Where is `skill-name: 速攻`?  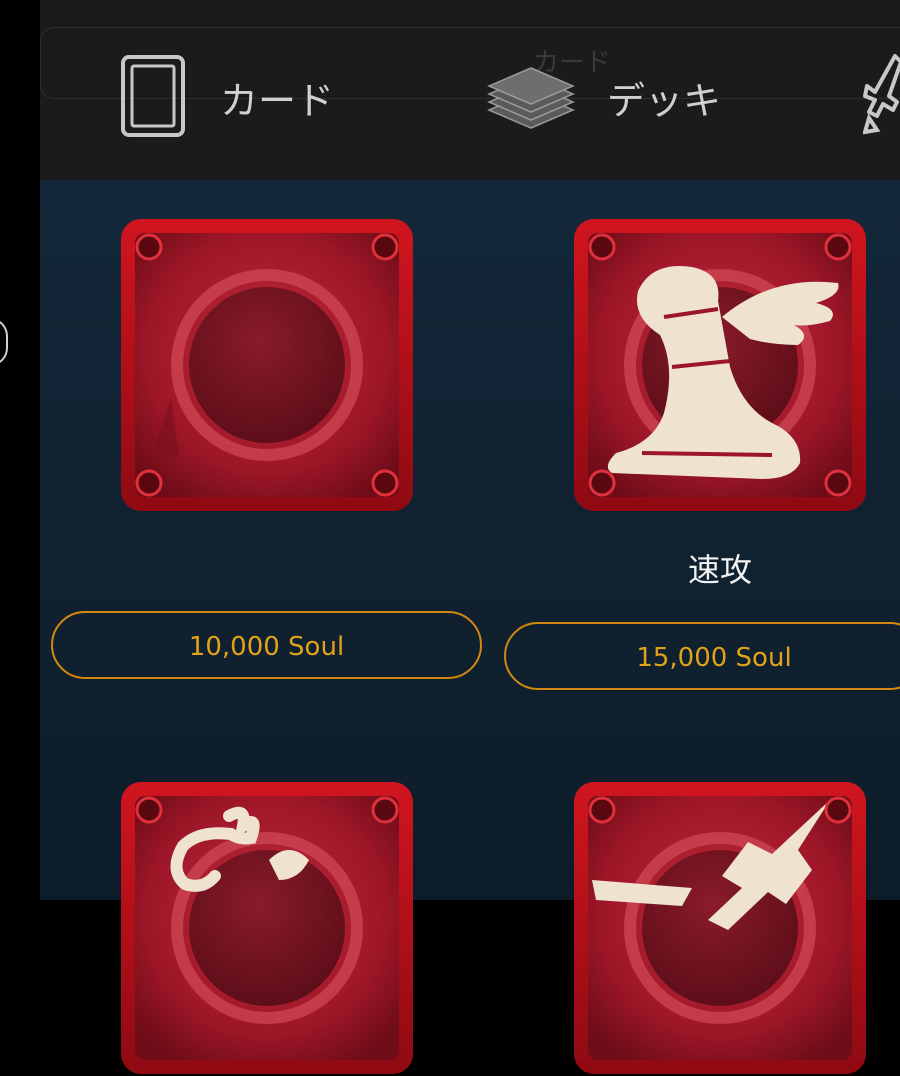
skill-name: 速攻 is located at coordinates (719, 570).